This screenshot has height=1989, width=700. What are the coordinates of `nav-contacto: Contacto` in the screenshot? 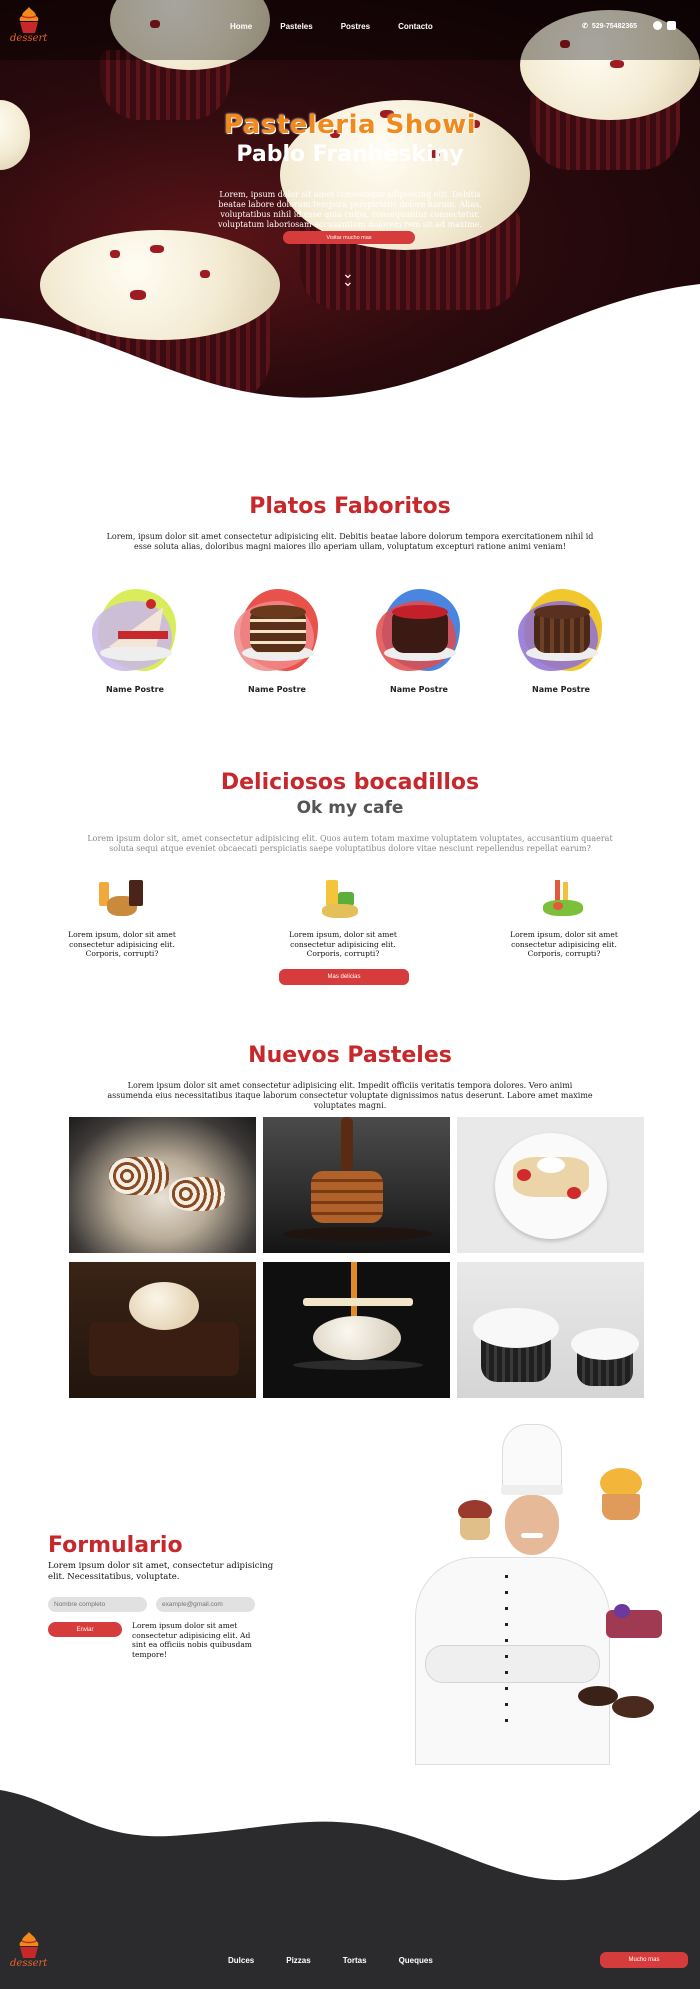 It's located at (415, 26).